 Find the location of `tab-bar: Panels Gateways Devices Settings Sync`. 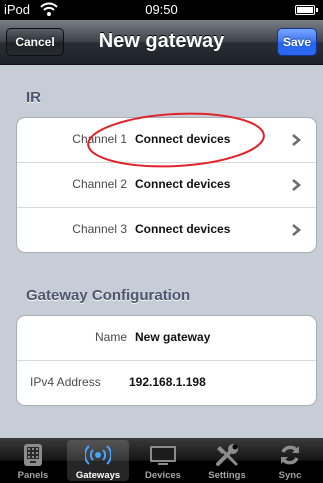

tab-bar: Panels Gateways Devices Settings Sync is located at coordinates (161, 460).